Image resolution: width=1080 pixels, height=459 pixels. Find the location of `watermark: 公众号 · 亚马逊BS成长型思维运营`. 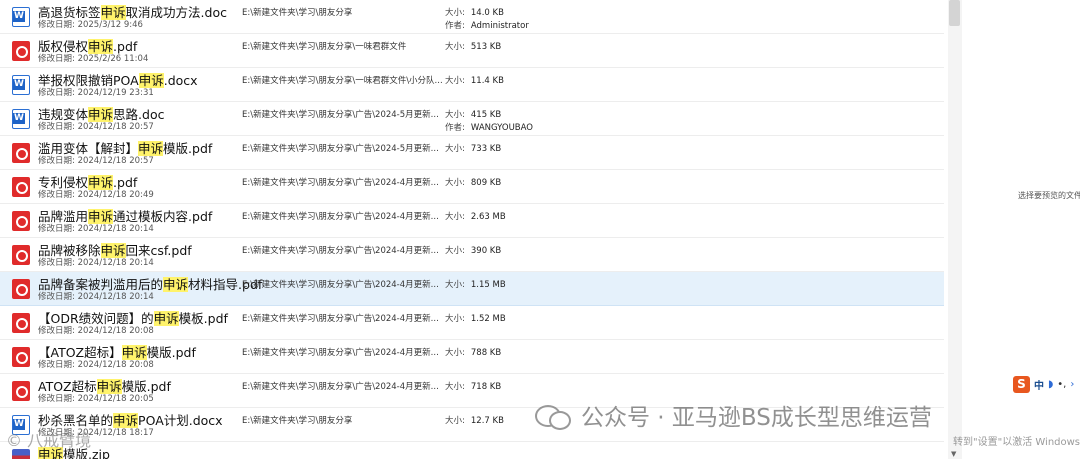

watermark: 公众号 · 亚马逊BS成长型思维运营 is located at coordinates (733, 415).